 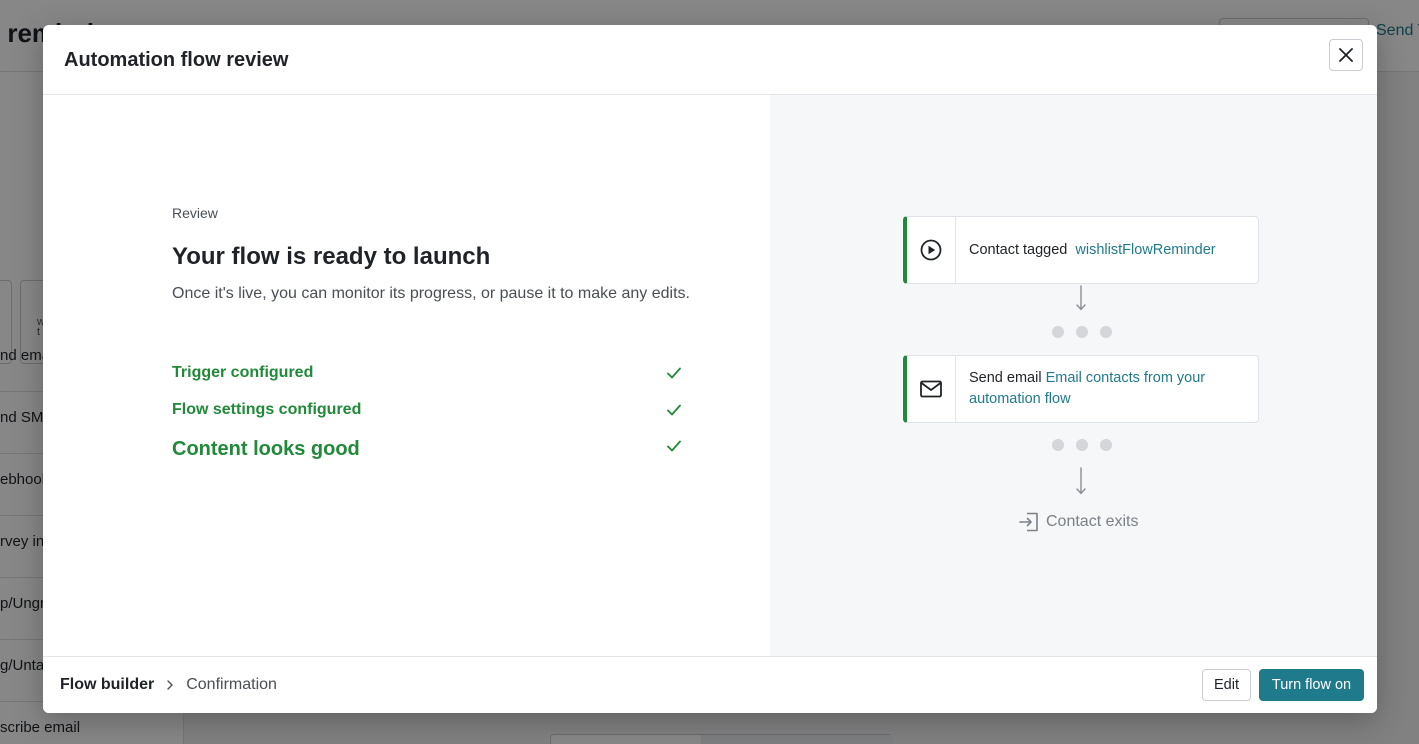 I want to click on close-button, so click(x=1346, y=55).